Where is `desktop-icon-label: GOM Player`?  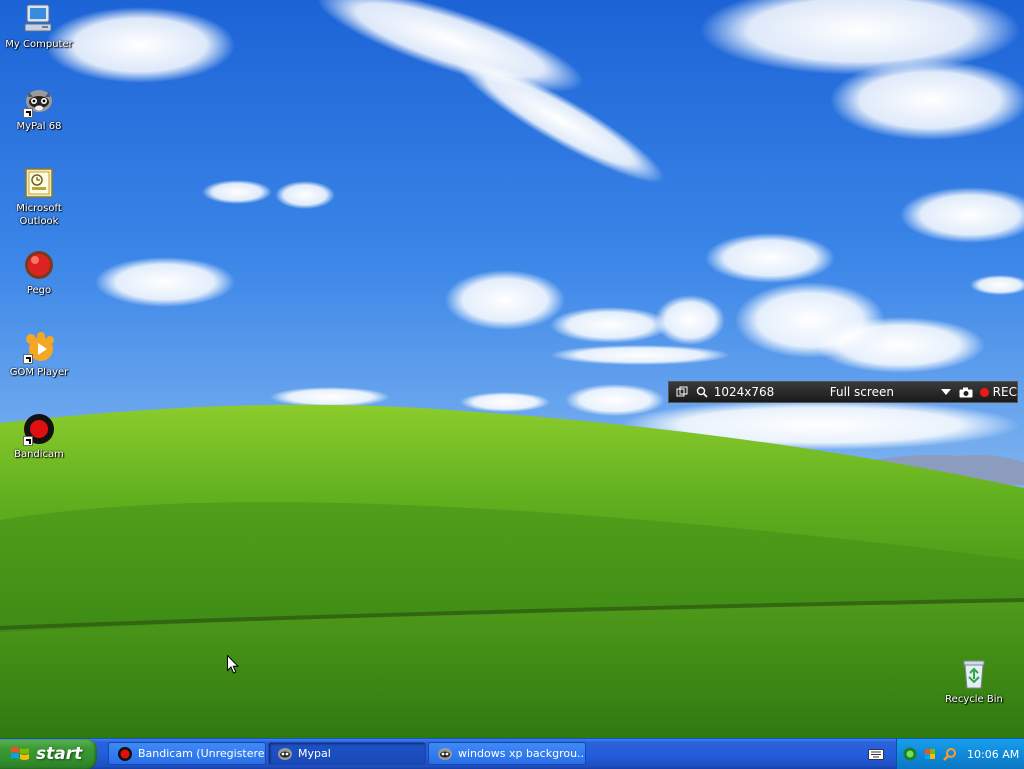
desktop-icon-label: GOM Player is located at coordinates (39, 372).